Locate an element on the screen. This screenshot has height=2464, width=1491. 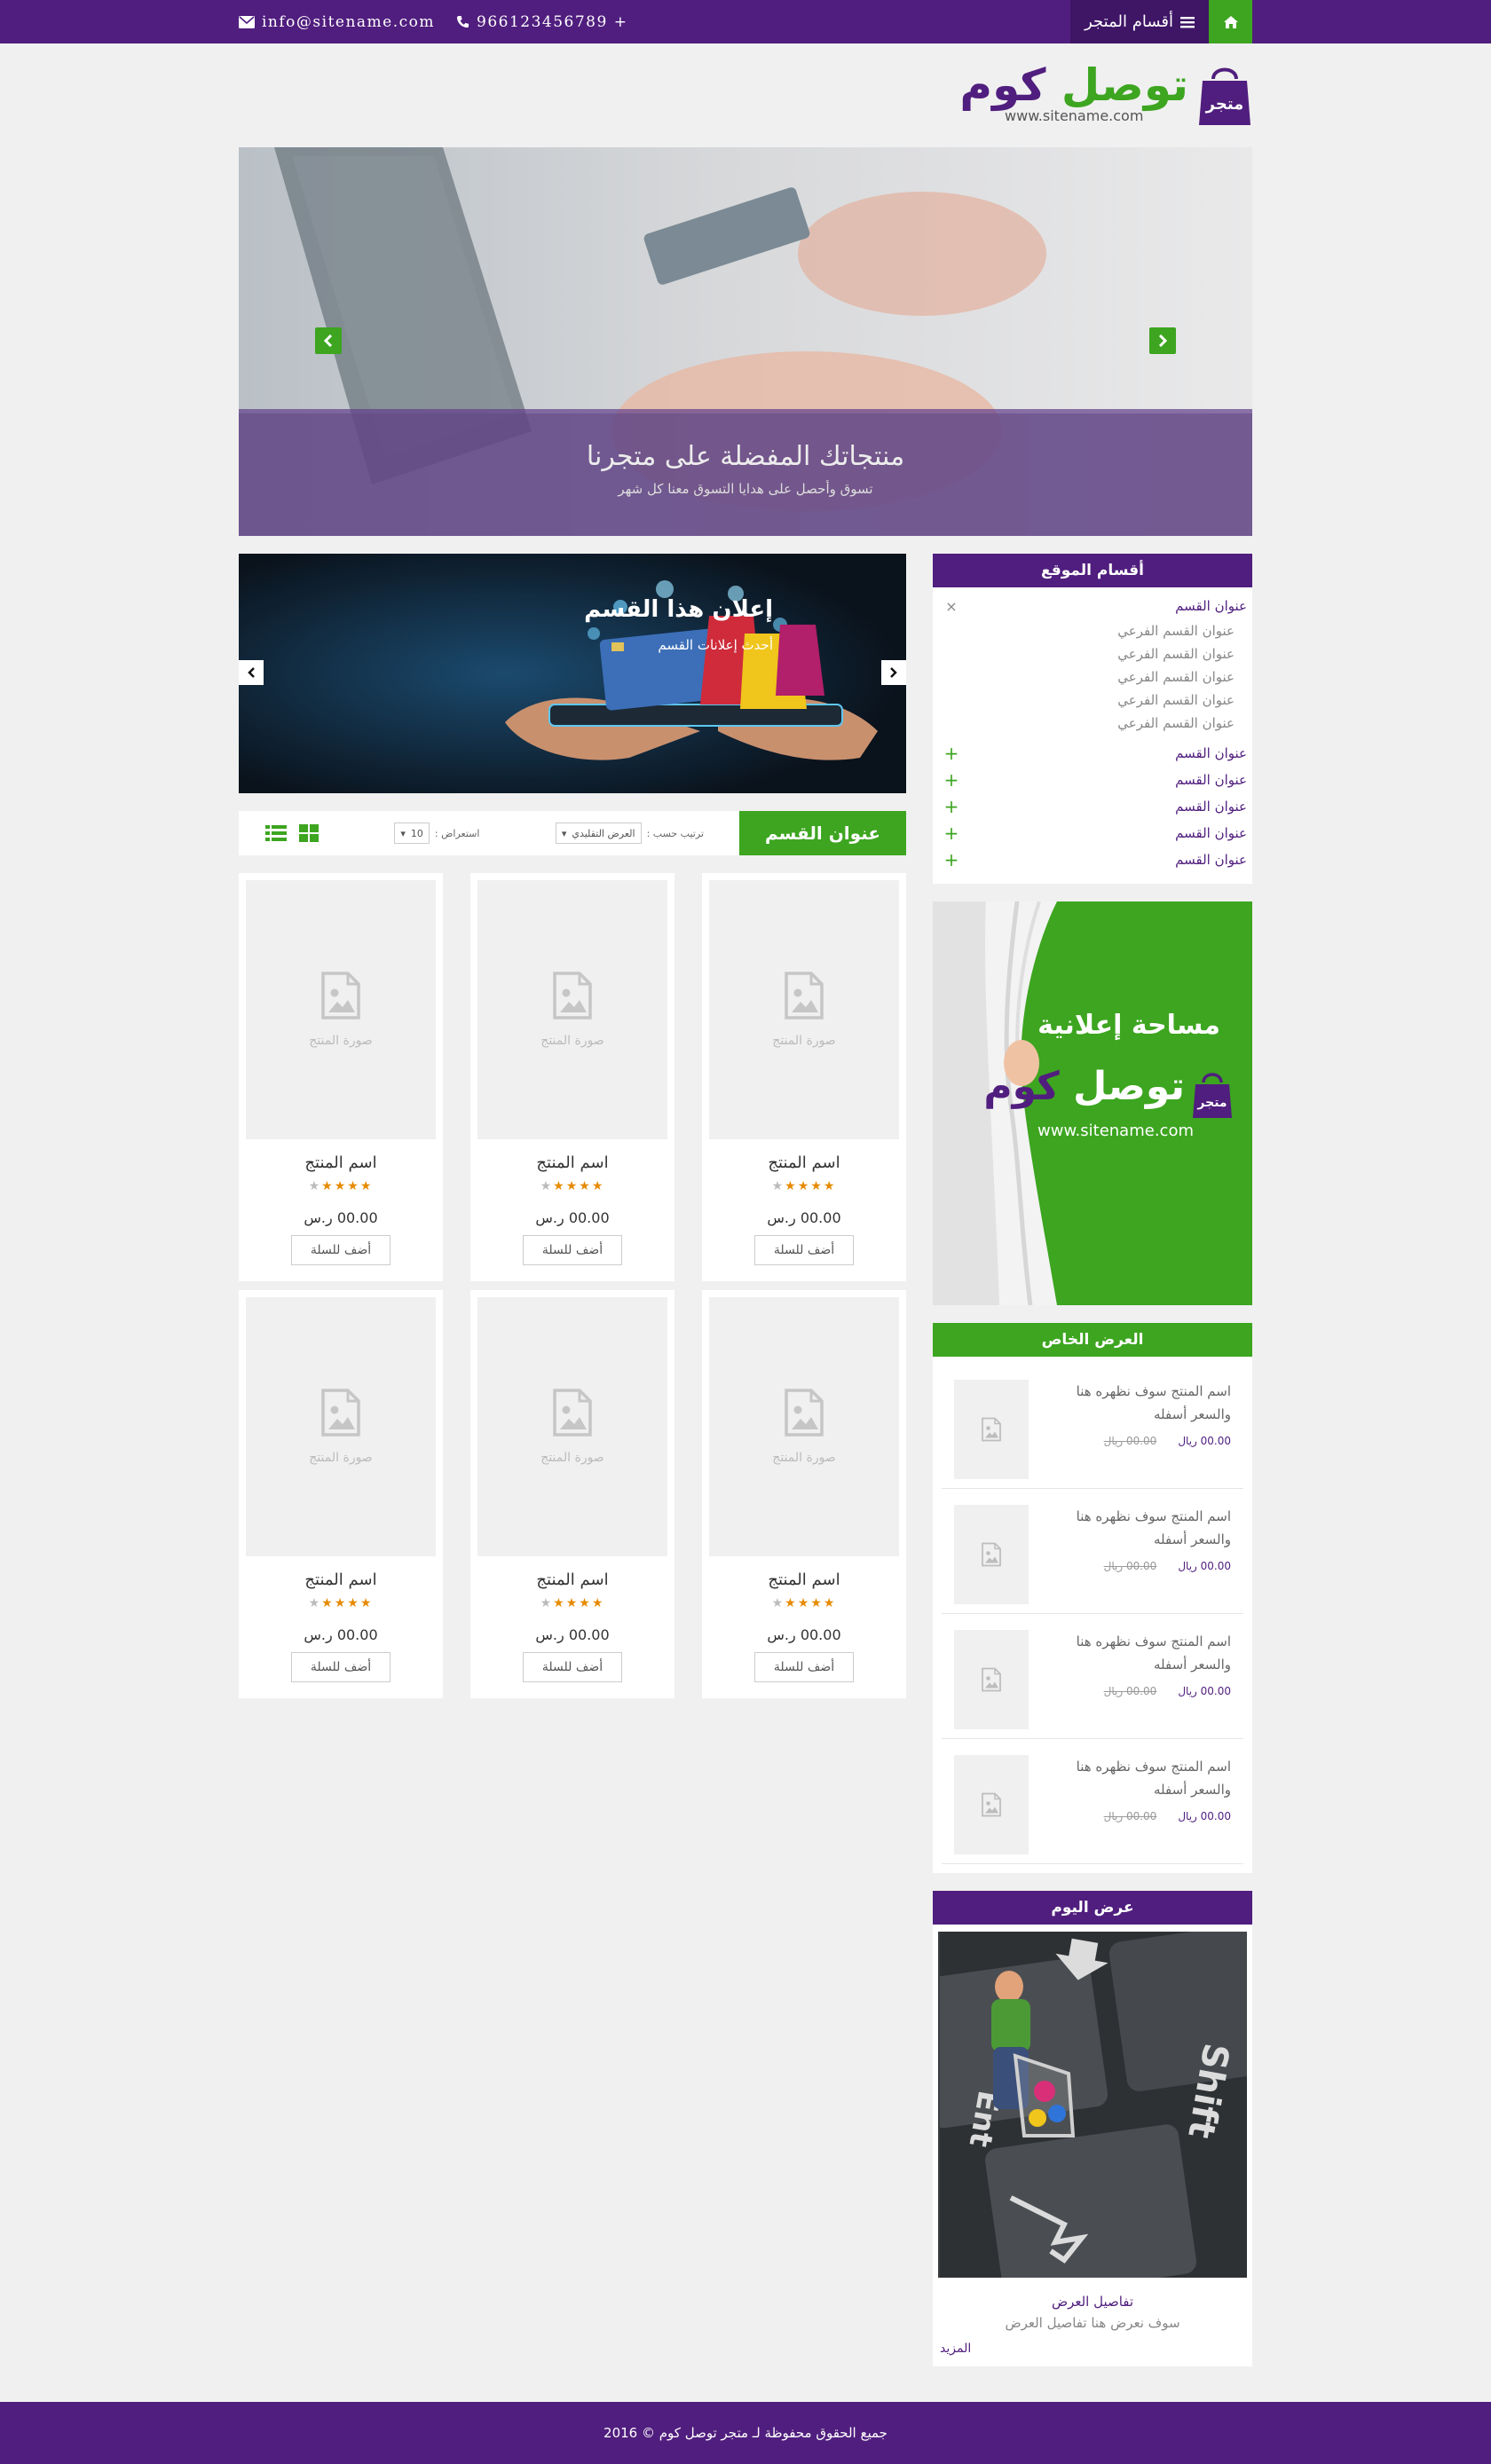
hero-prev-button is located at coordinates (328, 340).